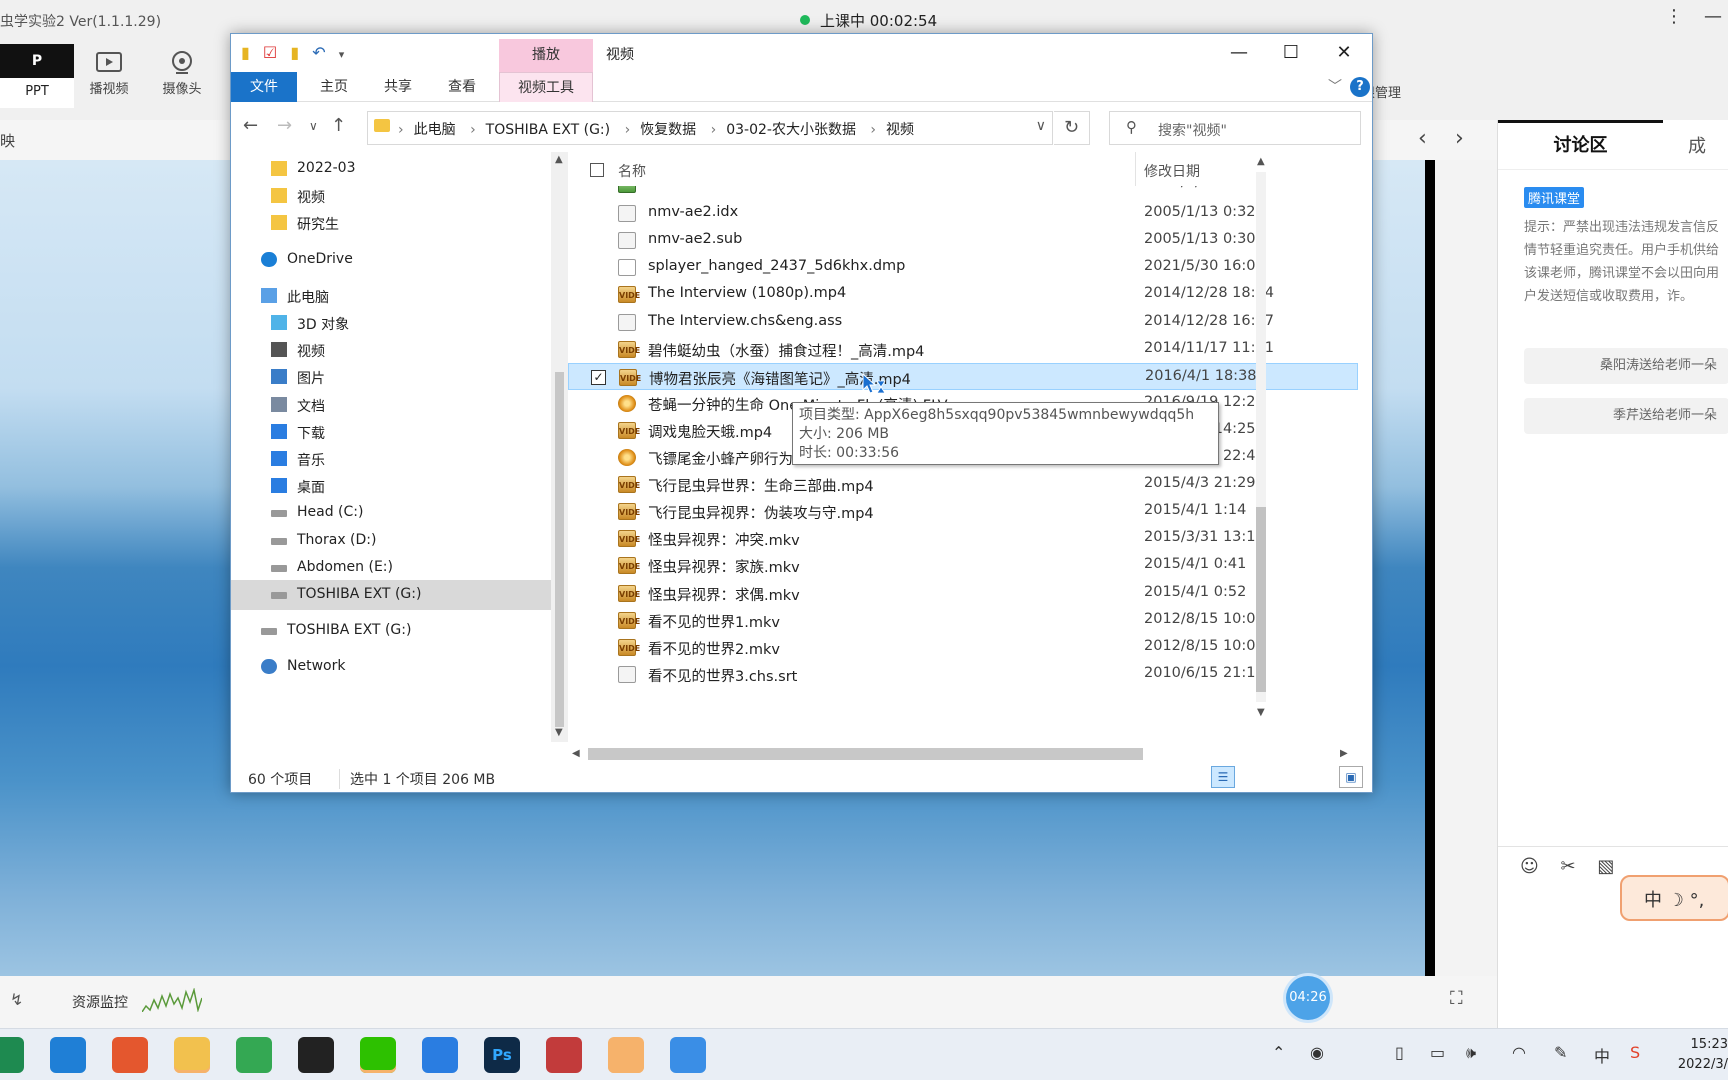 The width and height of the screenshot is (1728, 1080). Describe the element at coordinates (1674, 16) in the screenshot. I see `more-icon: ⋮` at that location.